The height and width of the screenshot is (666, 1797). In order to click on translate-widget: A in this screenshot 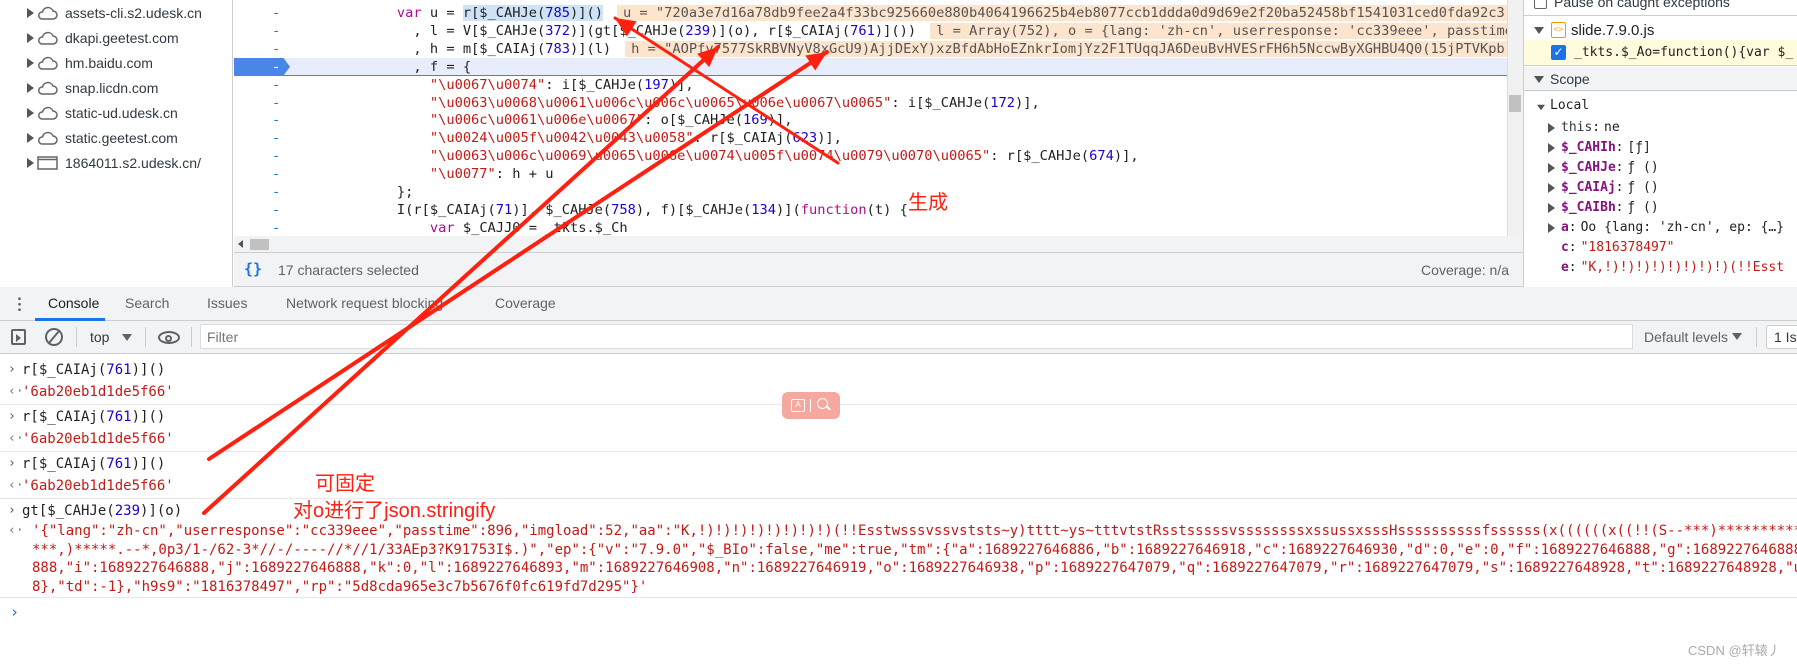, I will do `click(811, 405)`.